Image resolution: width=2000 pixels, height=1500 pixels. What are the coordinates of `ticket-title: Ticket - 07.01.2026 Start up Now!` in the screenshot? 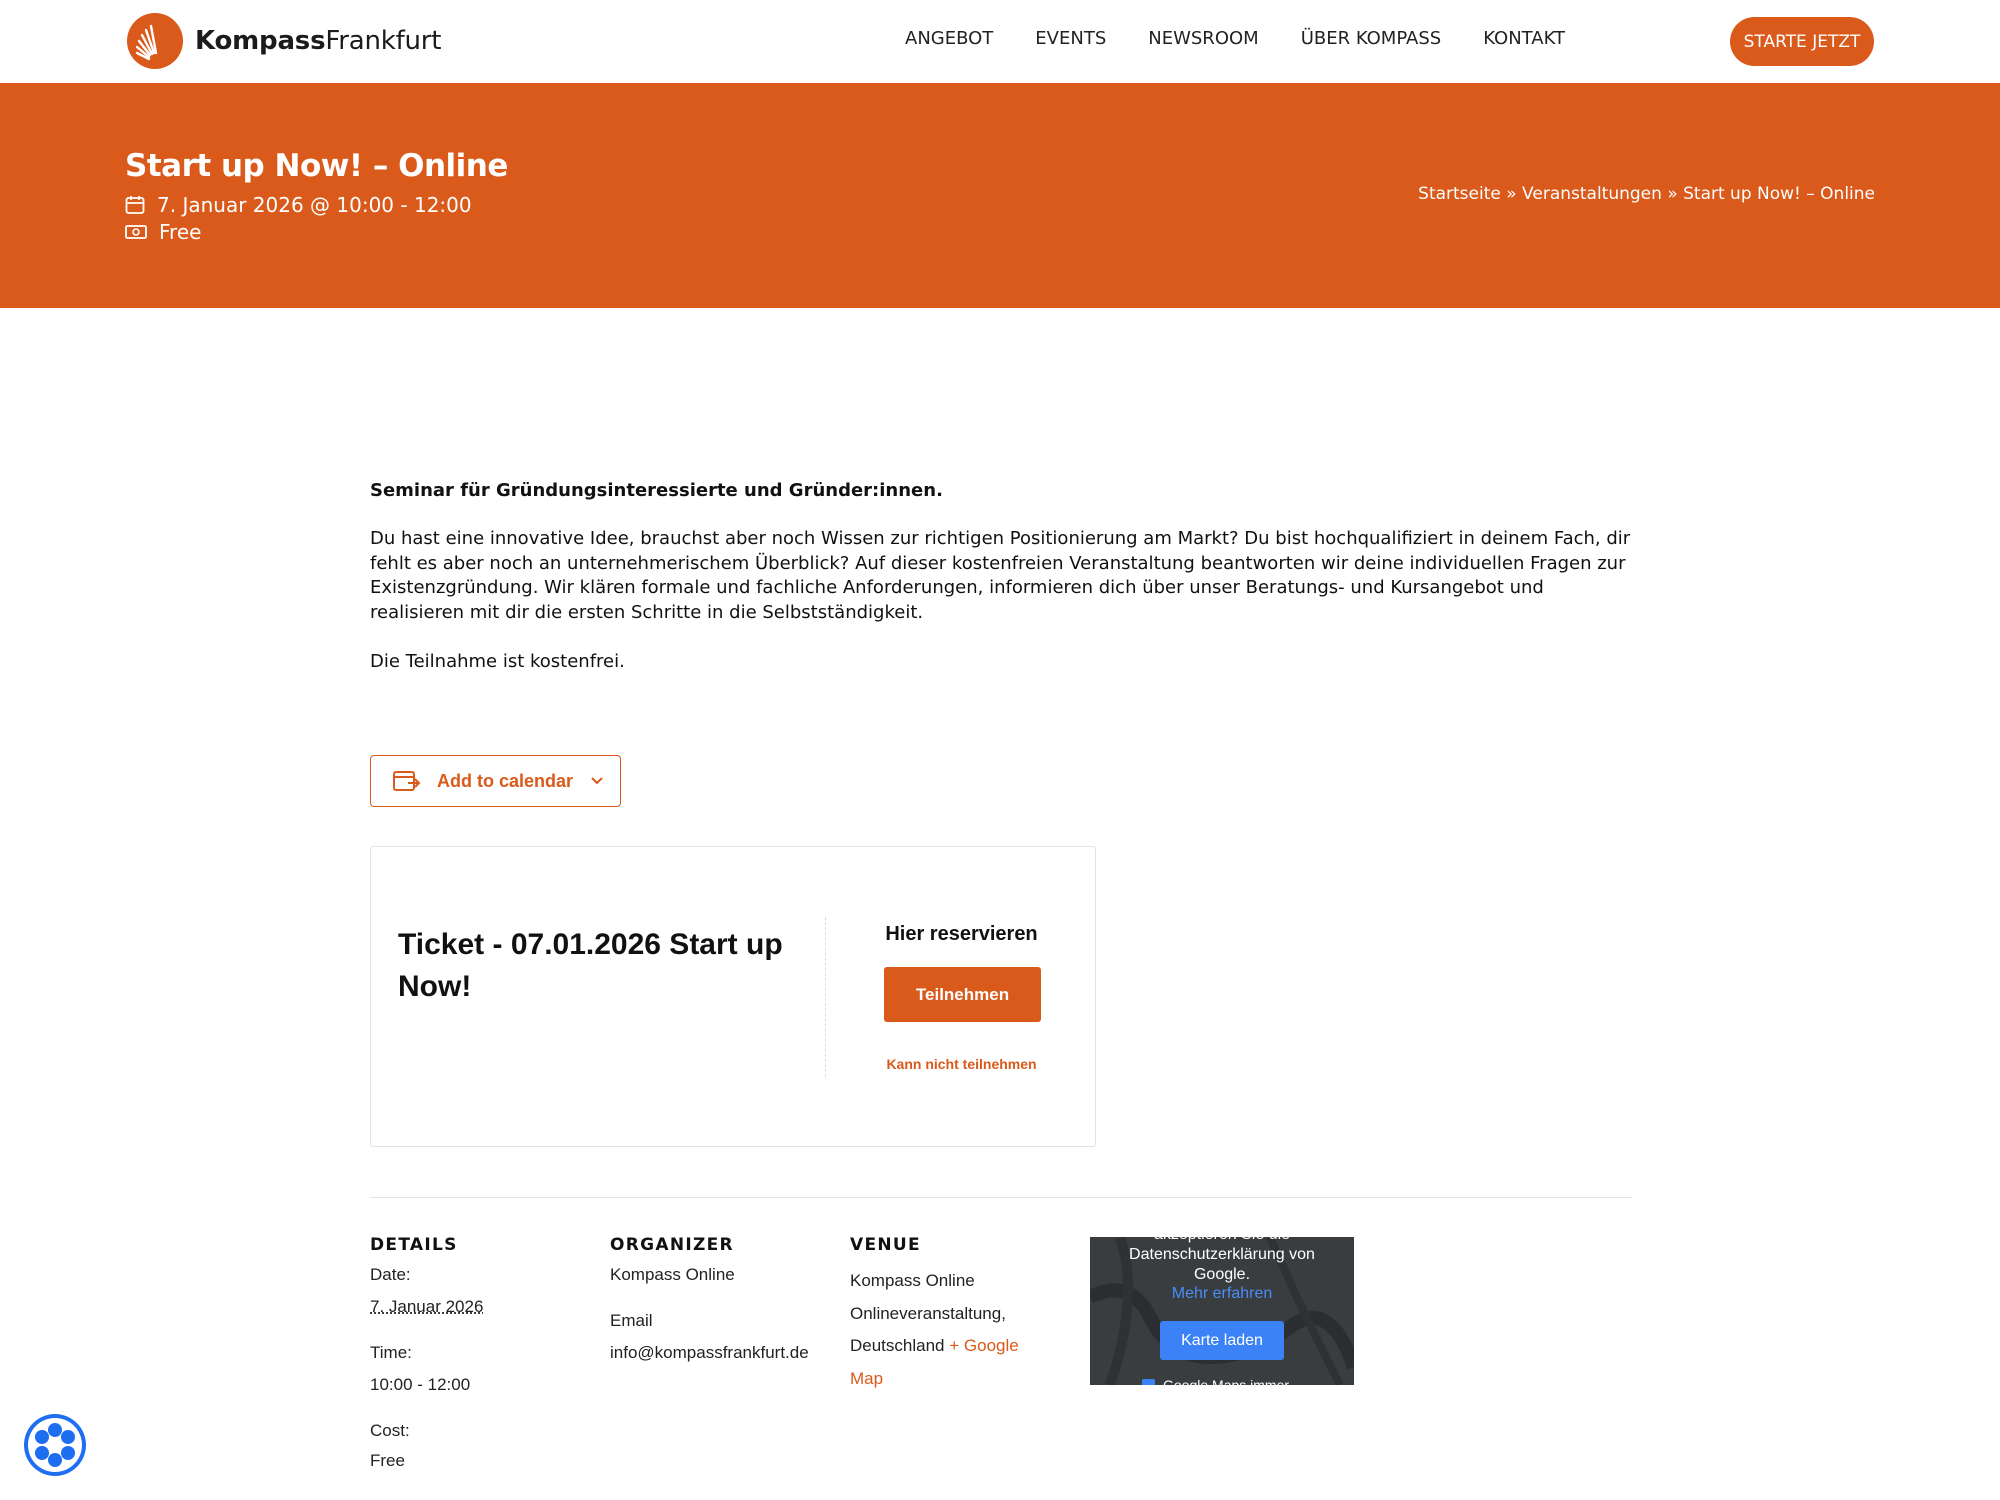 It's located at (590, 965).